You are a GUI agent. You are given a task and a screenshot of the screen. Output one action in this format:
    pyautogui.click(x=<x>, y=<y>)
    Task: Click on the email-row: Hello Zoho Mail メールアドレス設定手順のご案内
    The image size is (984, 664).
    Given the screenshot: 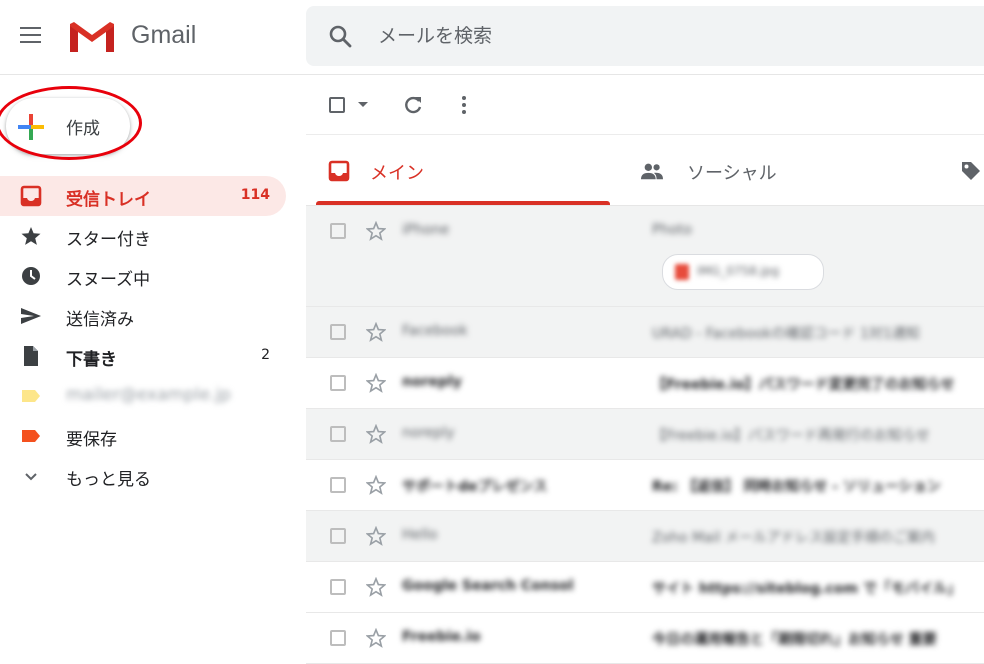 What is the action you would take?
    pyautogui.click(x=645, y=536)
    